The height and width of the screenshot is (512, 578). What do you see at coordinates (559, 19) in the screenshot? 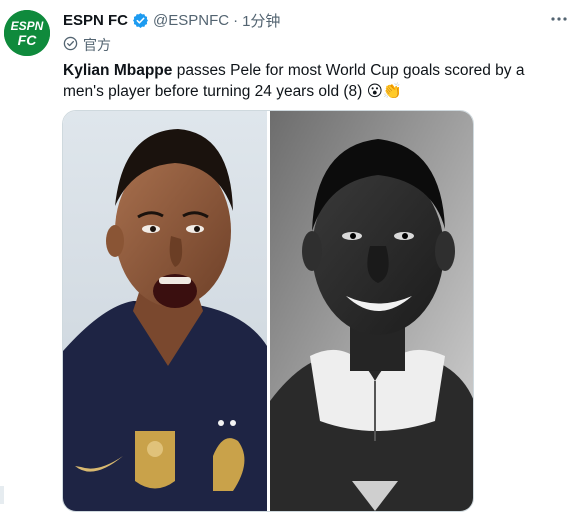
I see `more-options-icon` at bounding box center [559, 19].